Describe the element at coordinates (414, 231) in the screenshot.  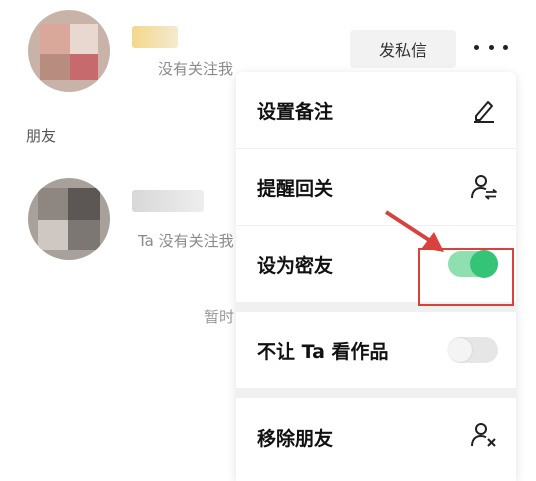
I see `annotation-arrow-icon` at that location.